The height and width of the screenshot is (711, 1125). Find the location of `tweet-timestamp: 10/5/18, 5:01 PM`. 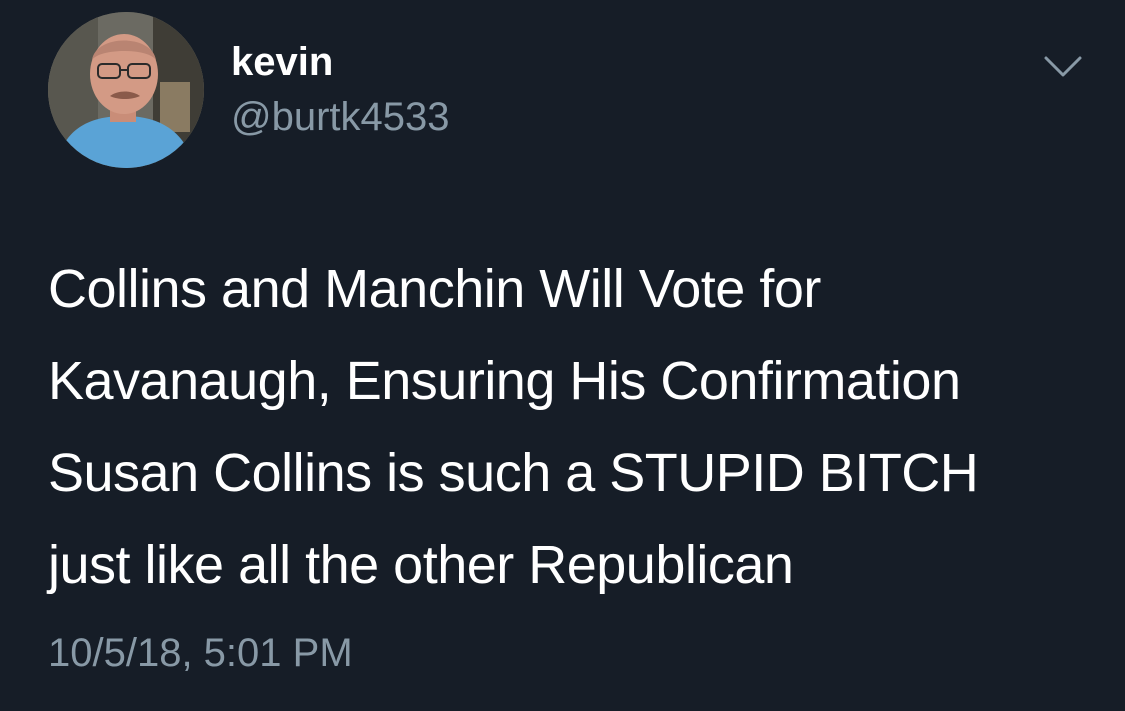

tweet-timestamp: 10/5/18, 5:01 PM is located at coordinates (200, 653).